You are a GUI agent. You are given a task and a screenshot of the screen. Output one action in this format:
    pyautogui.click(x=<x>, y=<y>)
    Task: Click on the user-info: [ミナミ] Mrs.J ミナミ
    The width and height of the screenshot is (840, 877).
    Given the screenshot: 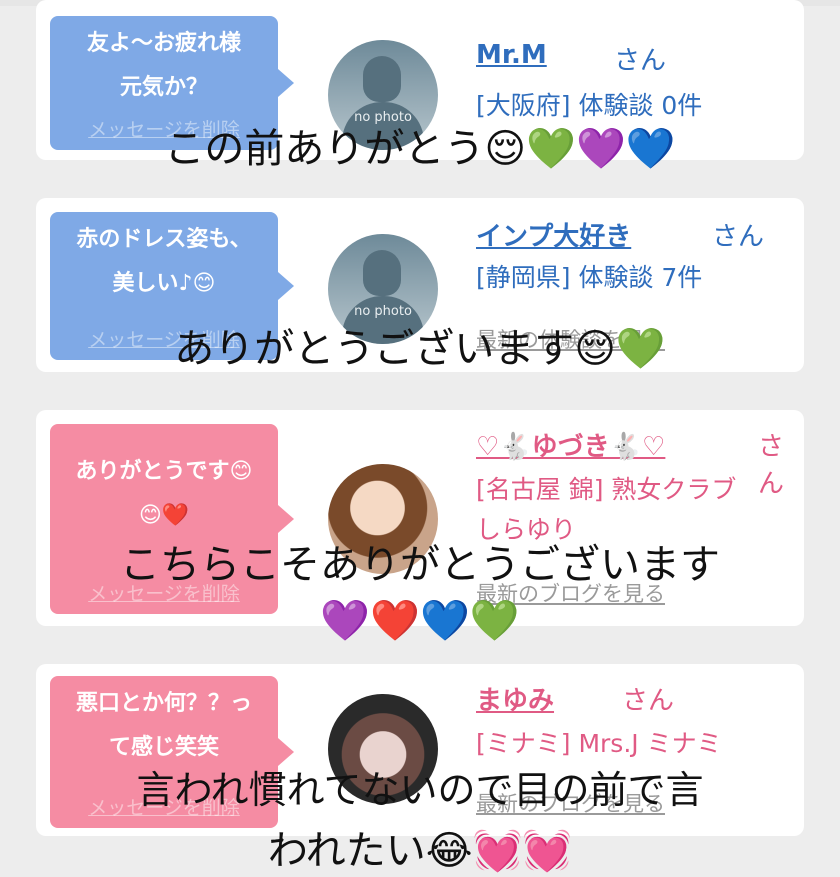 What is the action you would take?
    pyautogui.click(x=599, y=743)
    